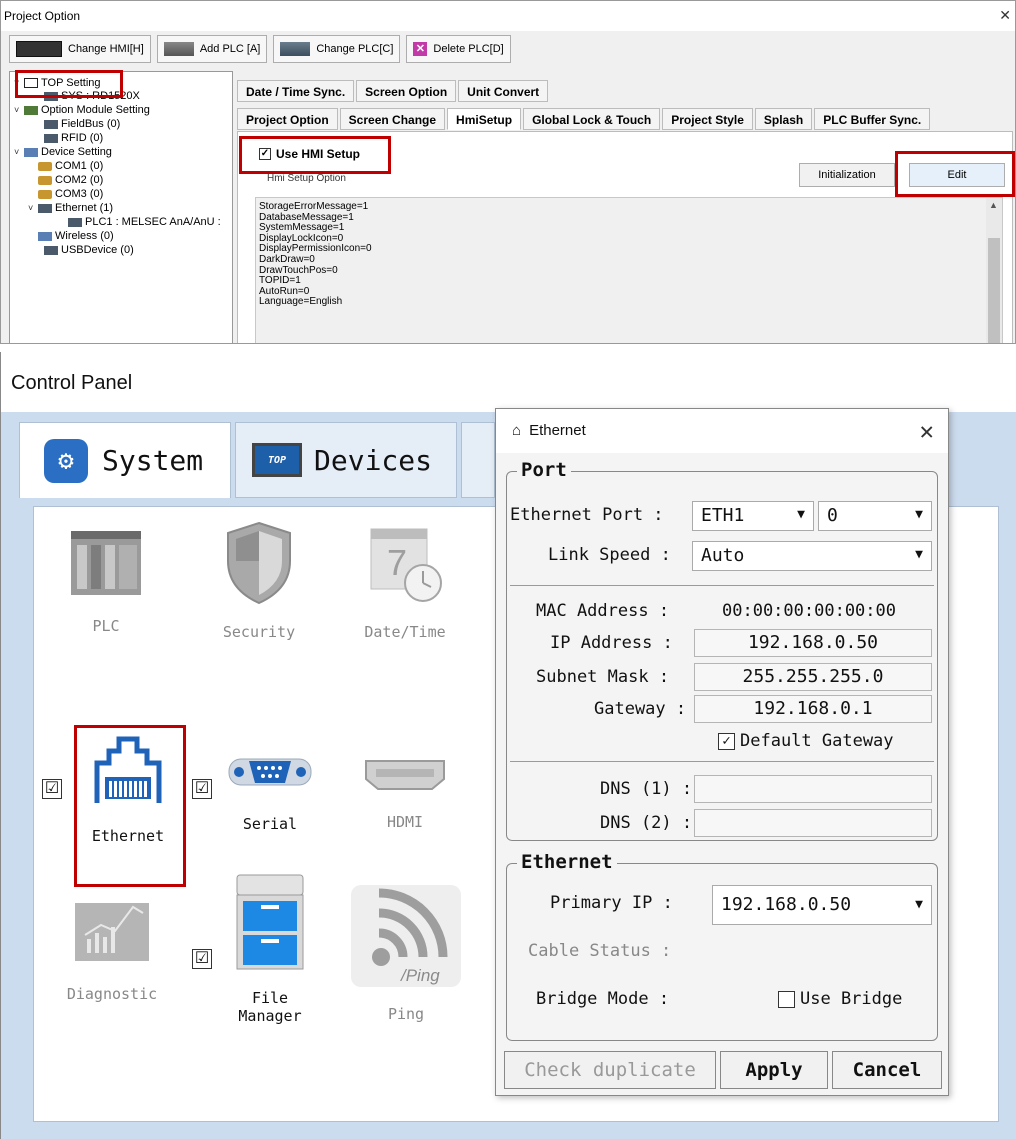  I want to click on primary-ip-select: 192.168.0.50 ▼, so click(822, 905).